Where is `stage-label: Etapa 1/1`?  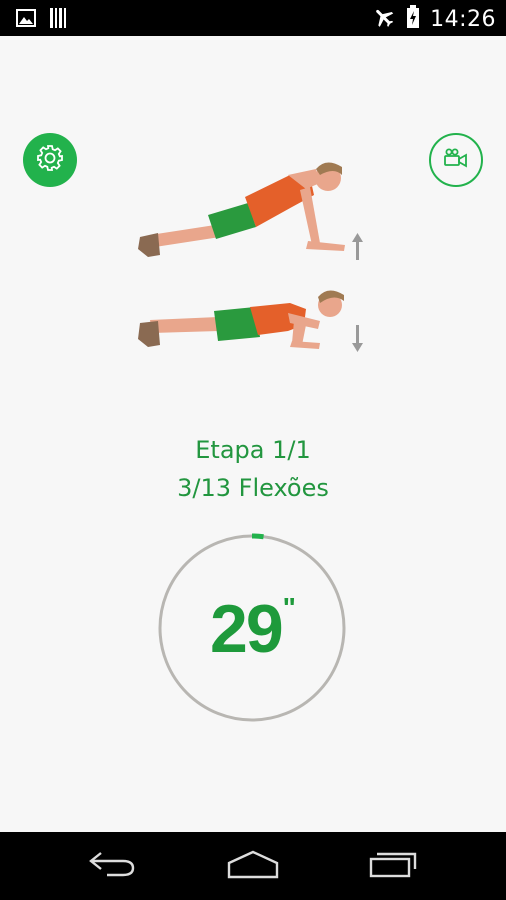
stage-label: Etapa 1/1 is located at coordinates (253, 450).